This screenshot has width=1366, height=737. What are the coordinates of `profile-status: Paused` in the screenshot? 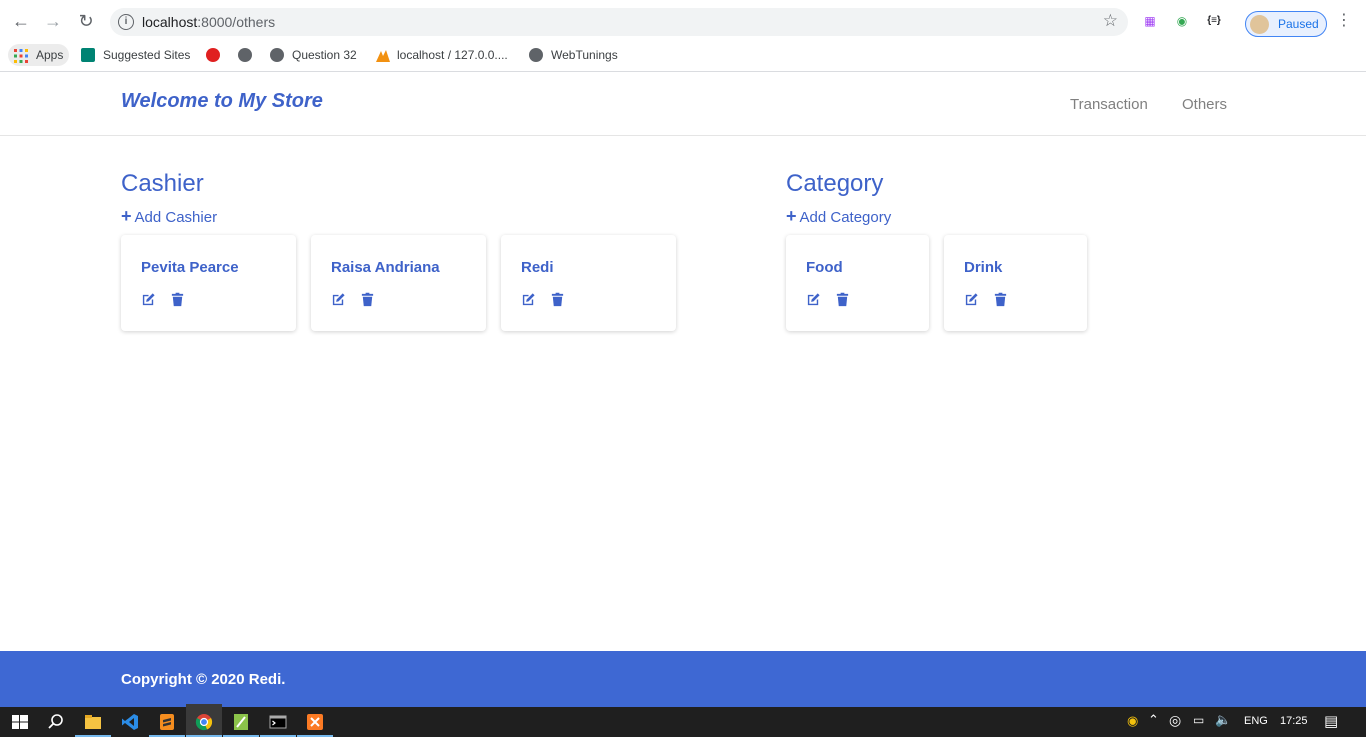 It's located at (1298, 24).